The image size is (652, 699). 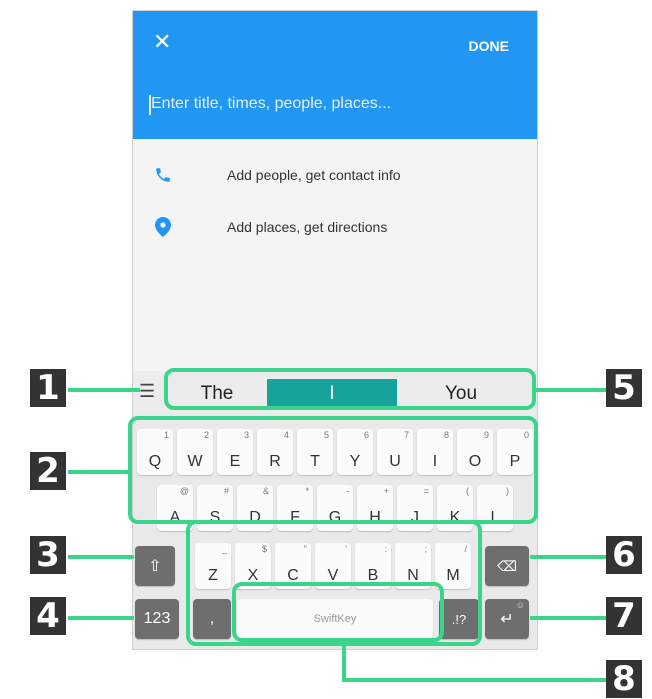 I want to click on enter-icon: ↵, so click(x=507, y=619).